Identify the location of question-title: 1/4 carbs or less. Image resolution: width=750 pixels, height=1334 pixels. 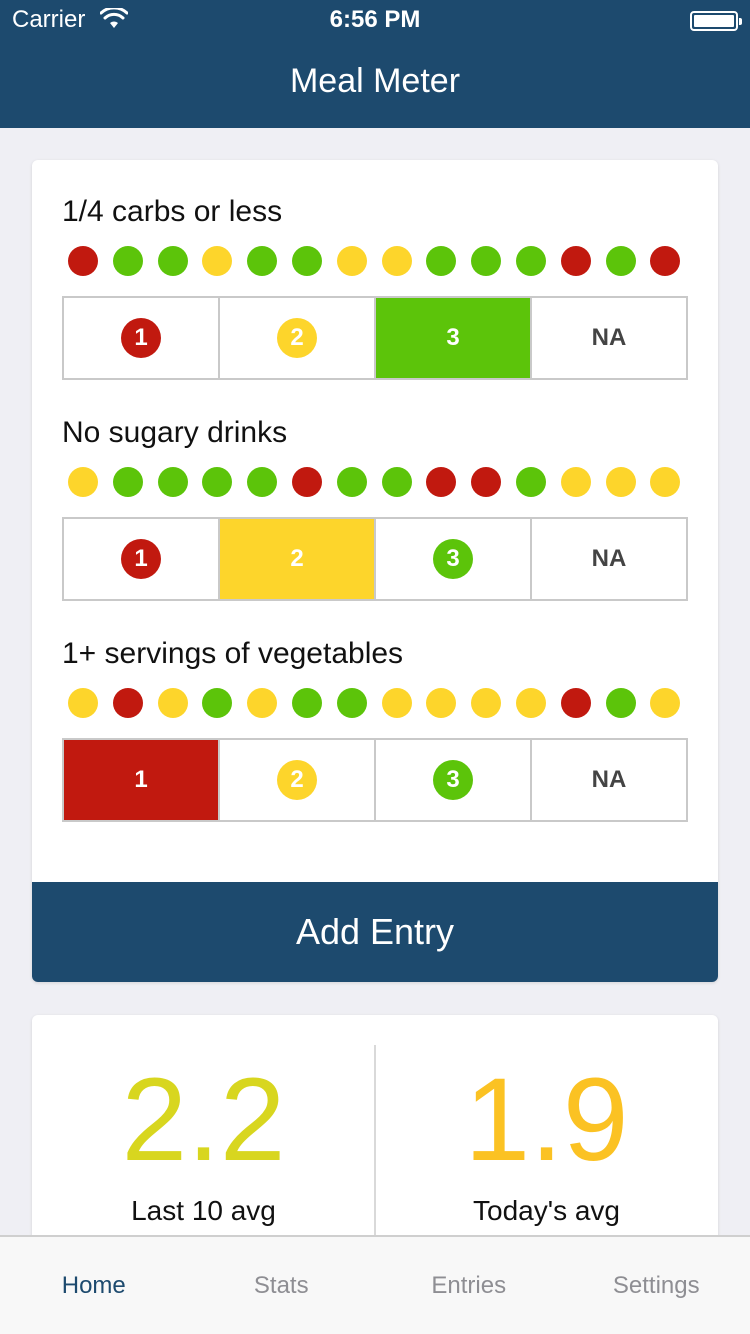
(172, 211).